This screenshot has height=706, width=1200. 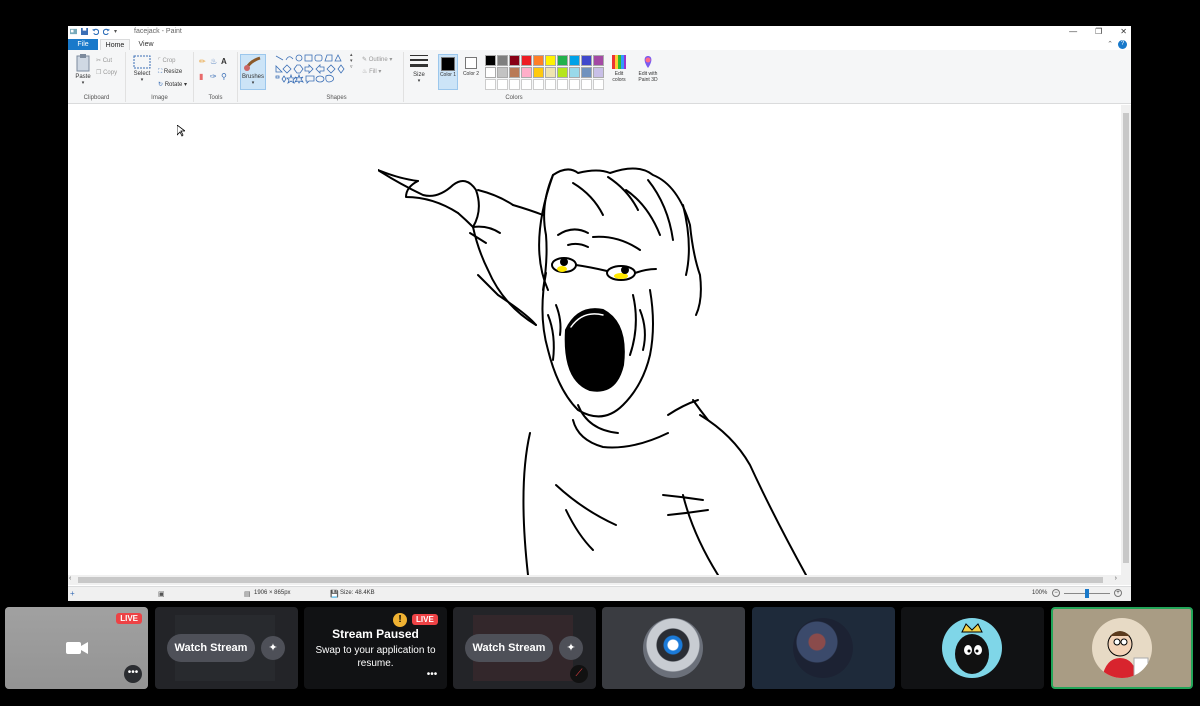 What do you see at coordinates (1110, 44) in the screenshot?
I see `collapse-ribbon-icon: ⌃` at bounding box center [1110, 44].